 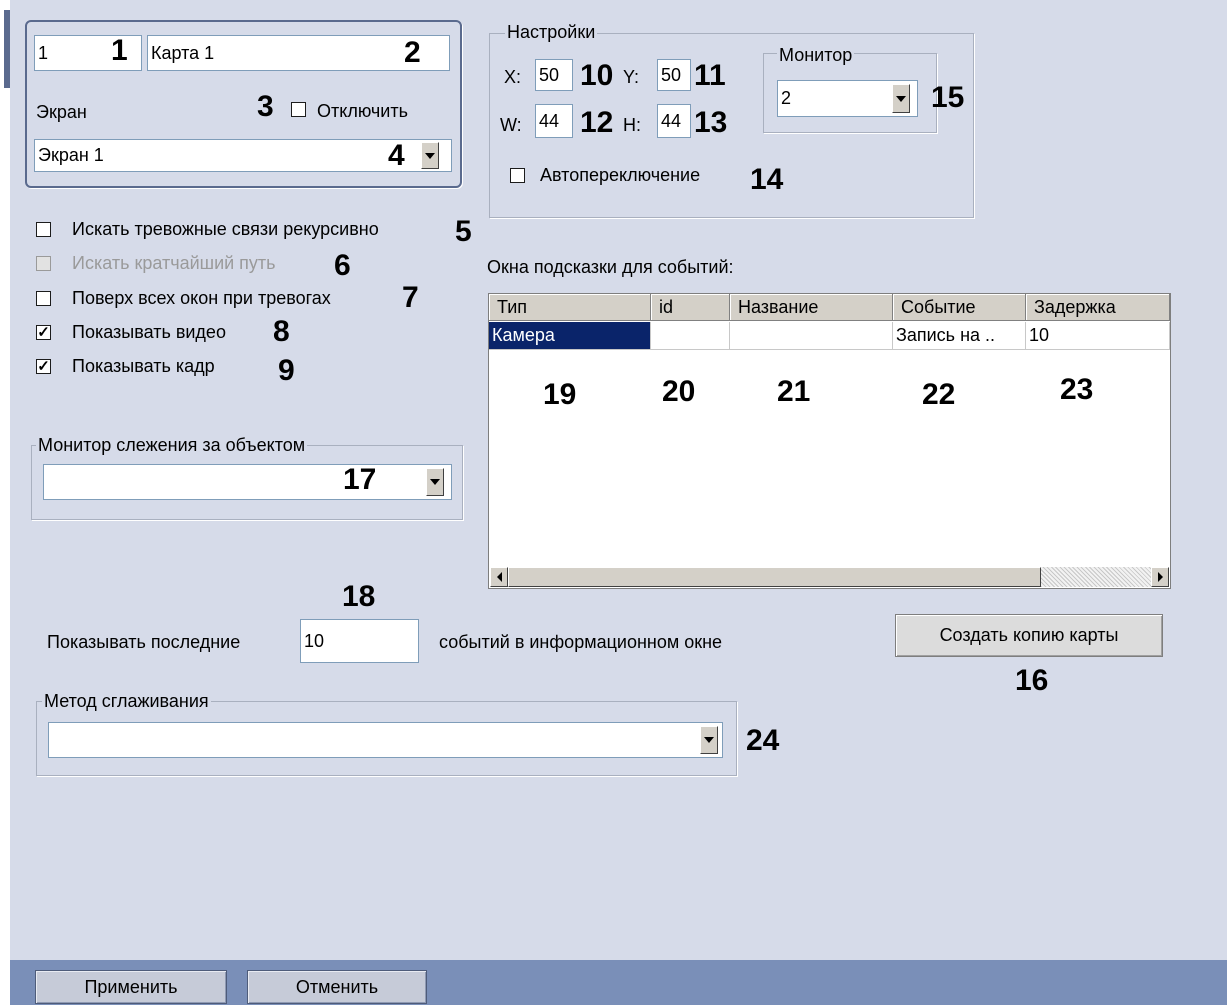 What do you see at coordinates (342, 265) in the screenshot?
I see `callout-6: 6` at bounding box center [342, 265].